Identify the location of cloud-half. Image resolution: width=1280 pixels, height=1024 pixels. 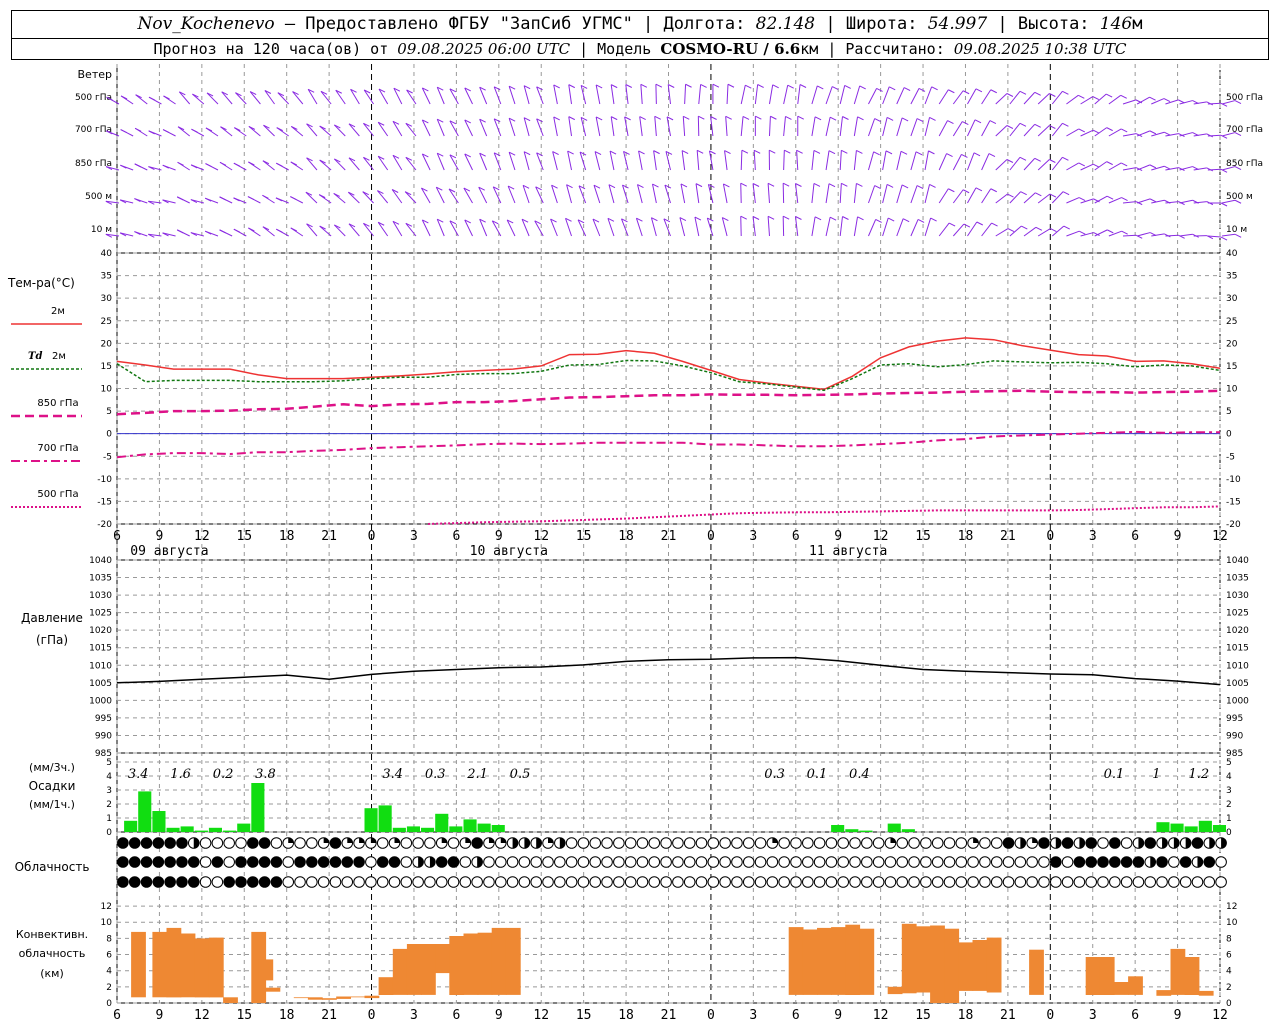
(515, 843).